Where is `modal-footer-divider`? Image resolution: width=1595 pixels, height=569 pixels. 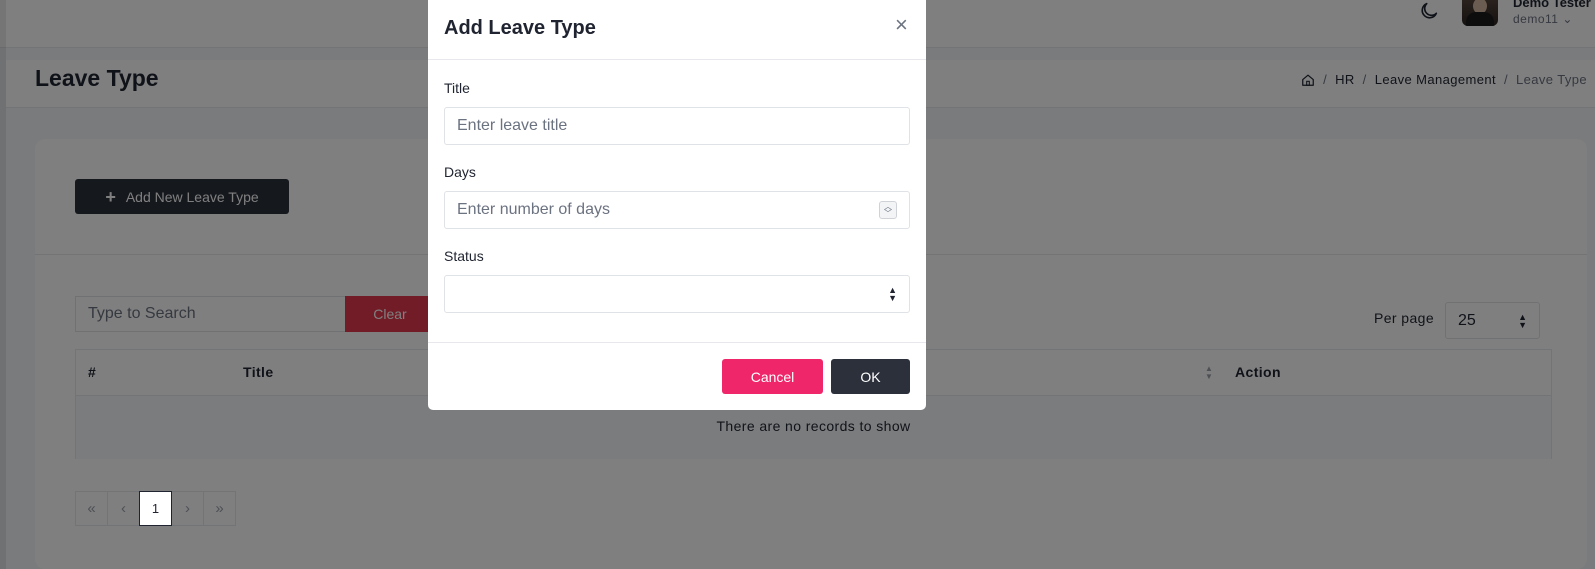
modal-footer-divider is located at coordinates (677, 342).